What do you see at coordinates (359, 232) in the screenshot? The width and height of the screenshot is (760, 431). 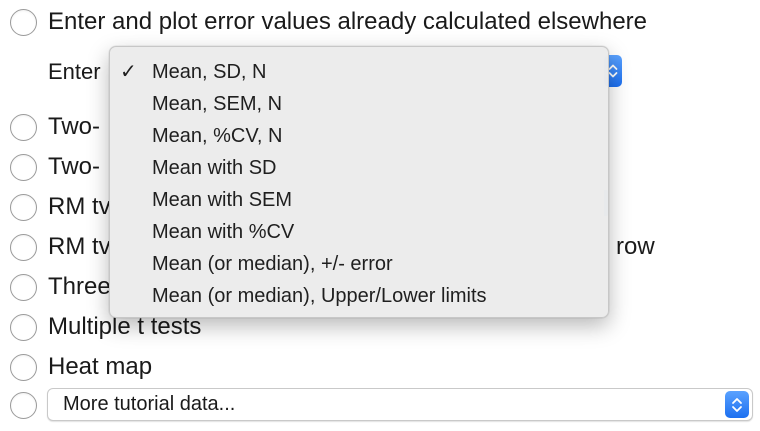 I see `menu-item-mean-with-cv: Mean with %CV` at bounding box center [359, 232].